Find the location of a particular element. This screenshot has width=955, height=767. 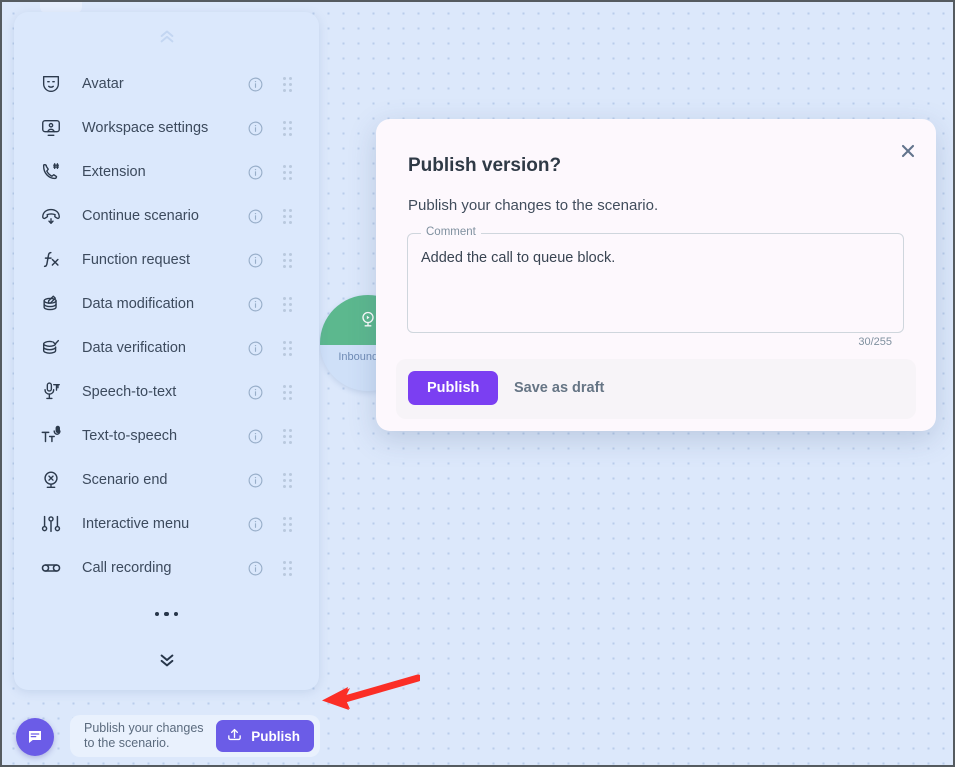

sidebar-item-data-verification: Data verification is located at coordinates (166, 348).